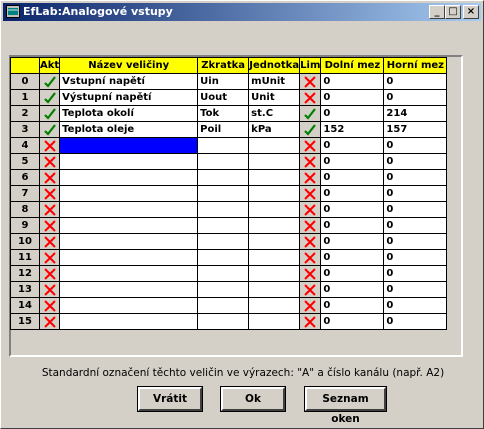 The width and height of the screenshot is (484, 429). What do you see at coordinates (352, 129) in the screenshot?
I see `low-limit-cell: 152` at bounding box center [352, 129].